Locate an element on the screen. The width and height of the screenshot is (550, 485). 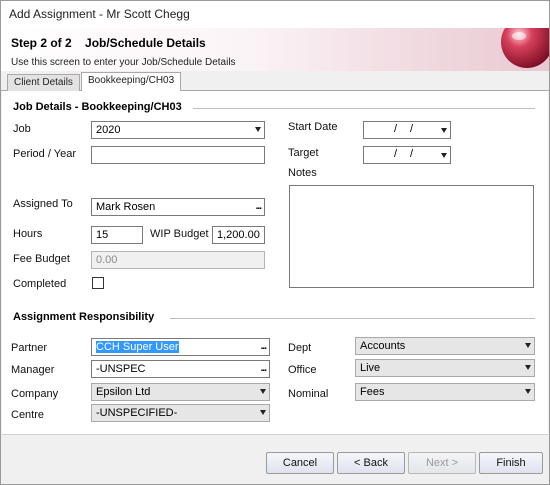
target-label: Target is located at coordinates (303, 153).